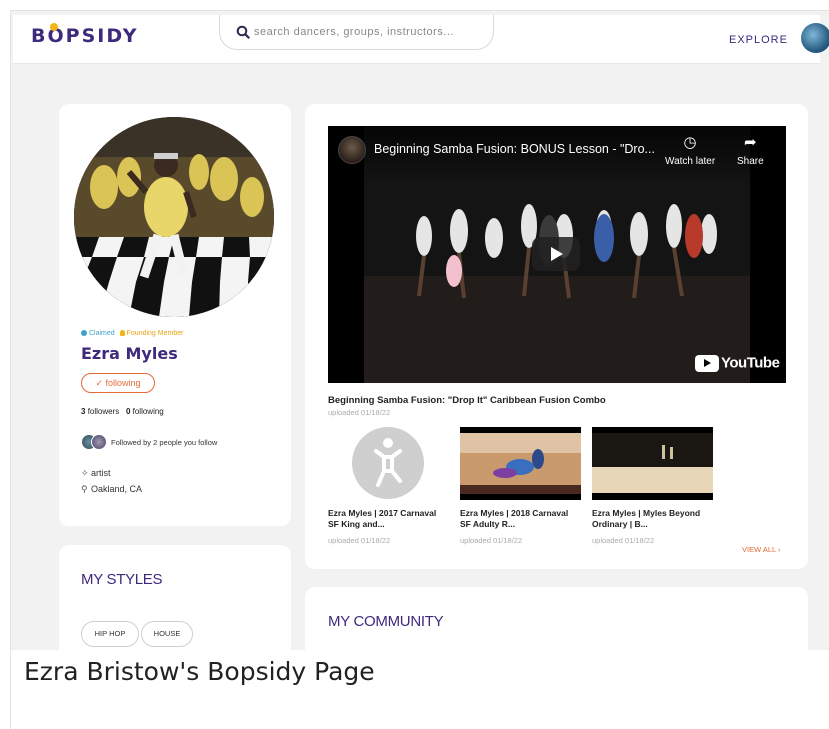 Image resolution: width=829 pixels, height=729 pixels. Describe the element at coordinates (117, 489) in the screenshot. I see `profile-location: Oakland, CA` at that location.